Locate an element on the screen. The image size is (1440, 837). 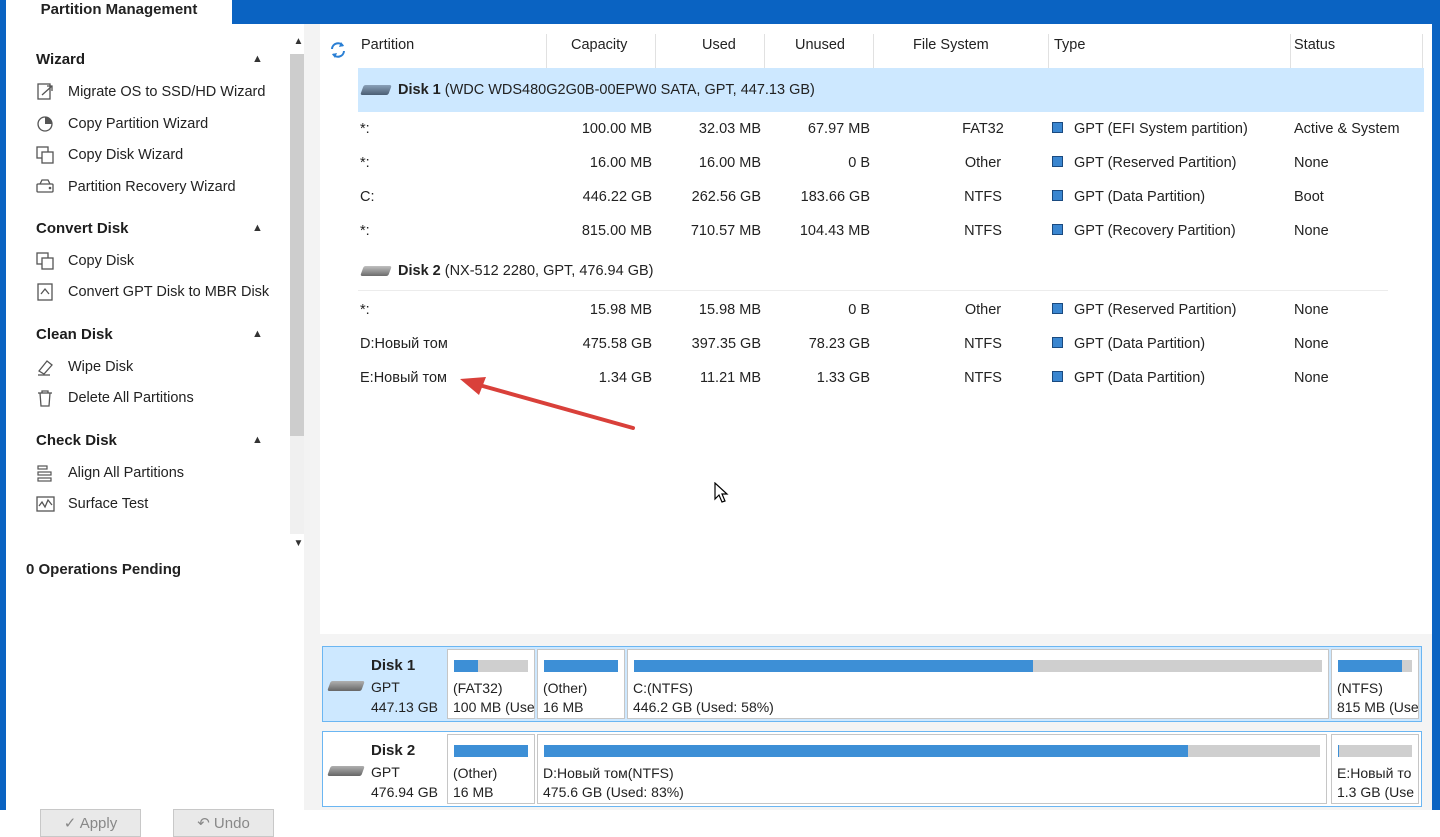
partition-usage-text: 1.3 GB (Use is located at coordinates (1376, 792).